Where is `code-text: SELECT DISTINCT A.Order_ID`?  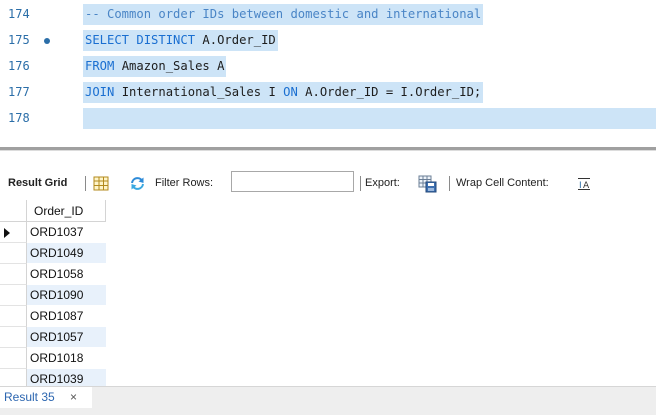
code-text: SELECT DISTINCT A.Order_ID is located at coordinates (180, 40).